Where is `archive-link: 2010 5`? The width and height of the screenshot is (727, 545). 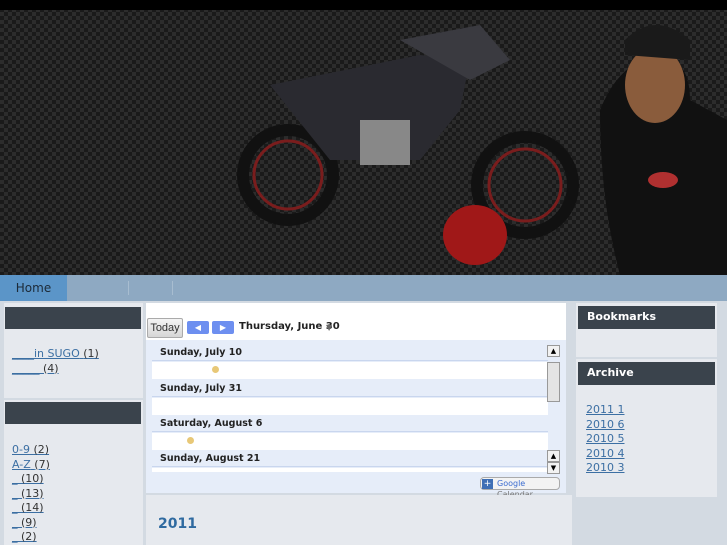 archive-link: 2010 5 is located at coordinates (605, 439).